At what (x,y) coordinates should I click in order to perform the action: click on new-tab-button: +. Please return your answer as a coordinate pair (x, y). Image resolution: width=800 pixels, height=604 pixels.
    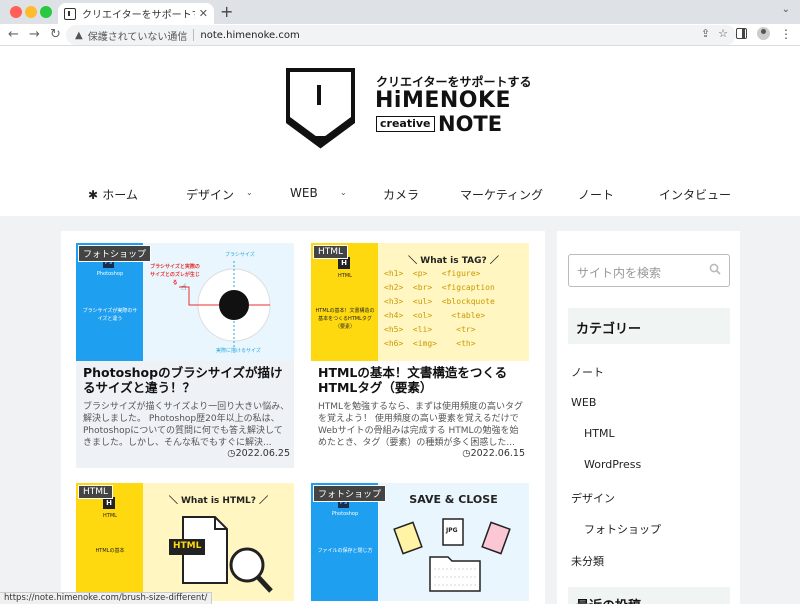
    Looking at the image, I should click on (226, 11).